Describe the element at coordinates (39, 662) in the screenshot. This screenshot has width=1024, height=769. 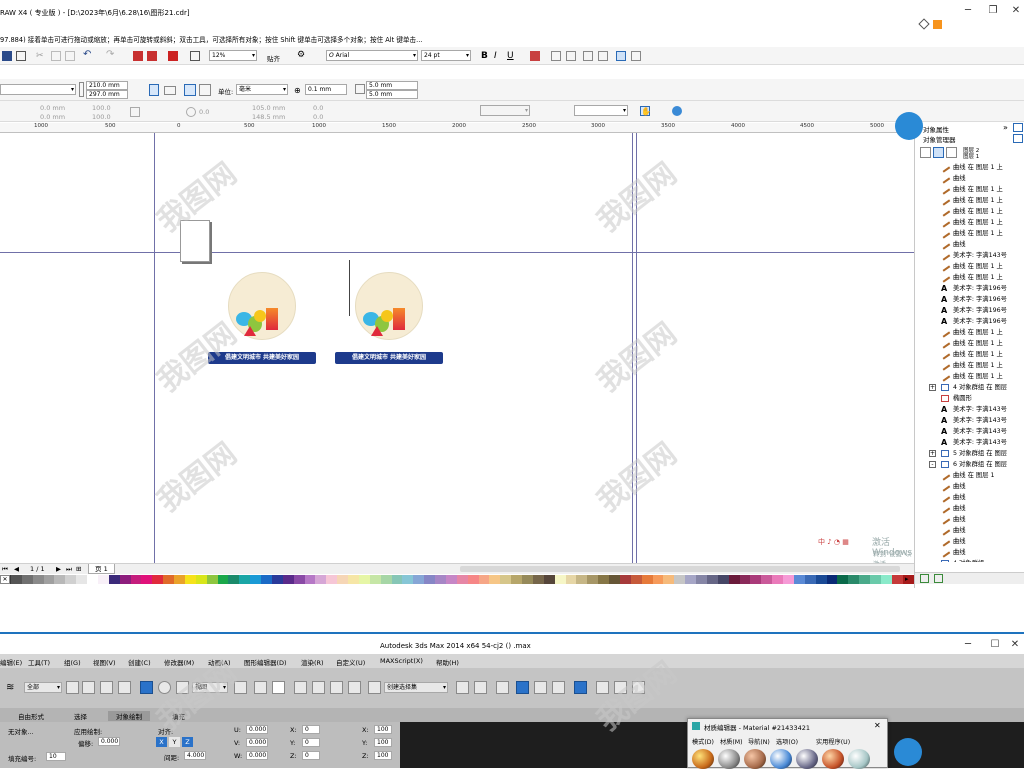
I see `max-menu-item: 工具(T)` at that location.